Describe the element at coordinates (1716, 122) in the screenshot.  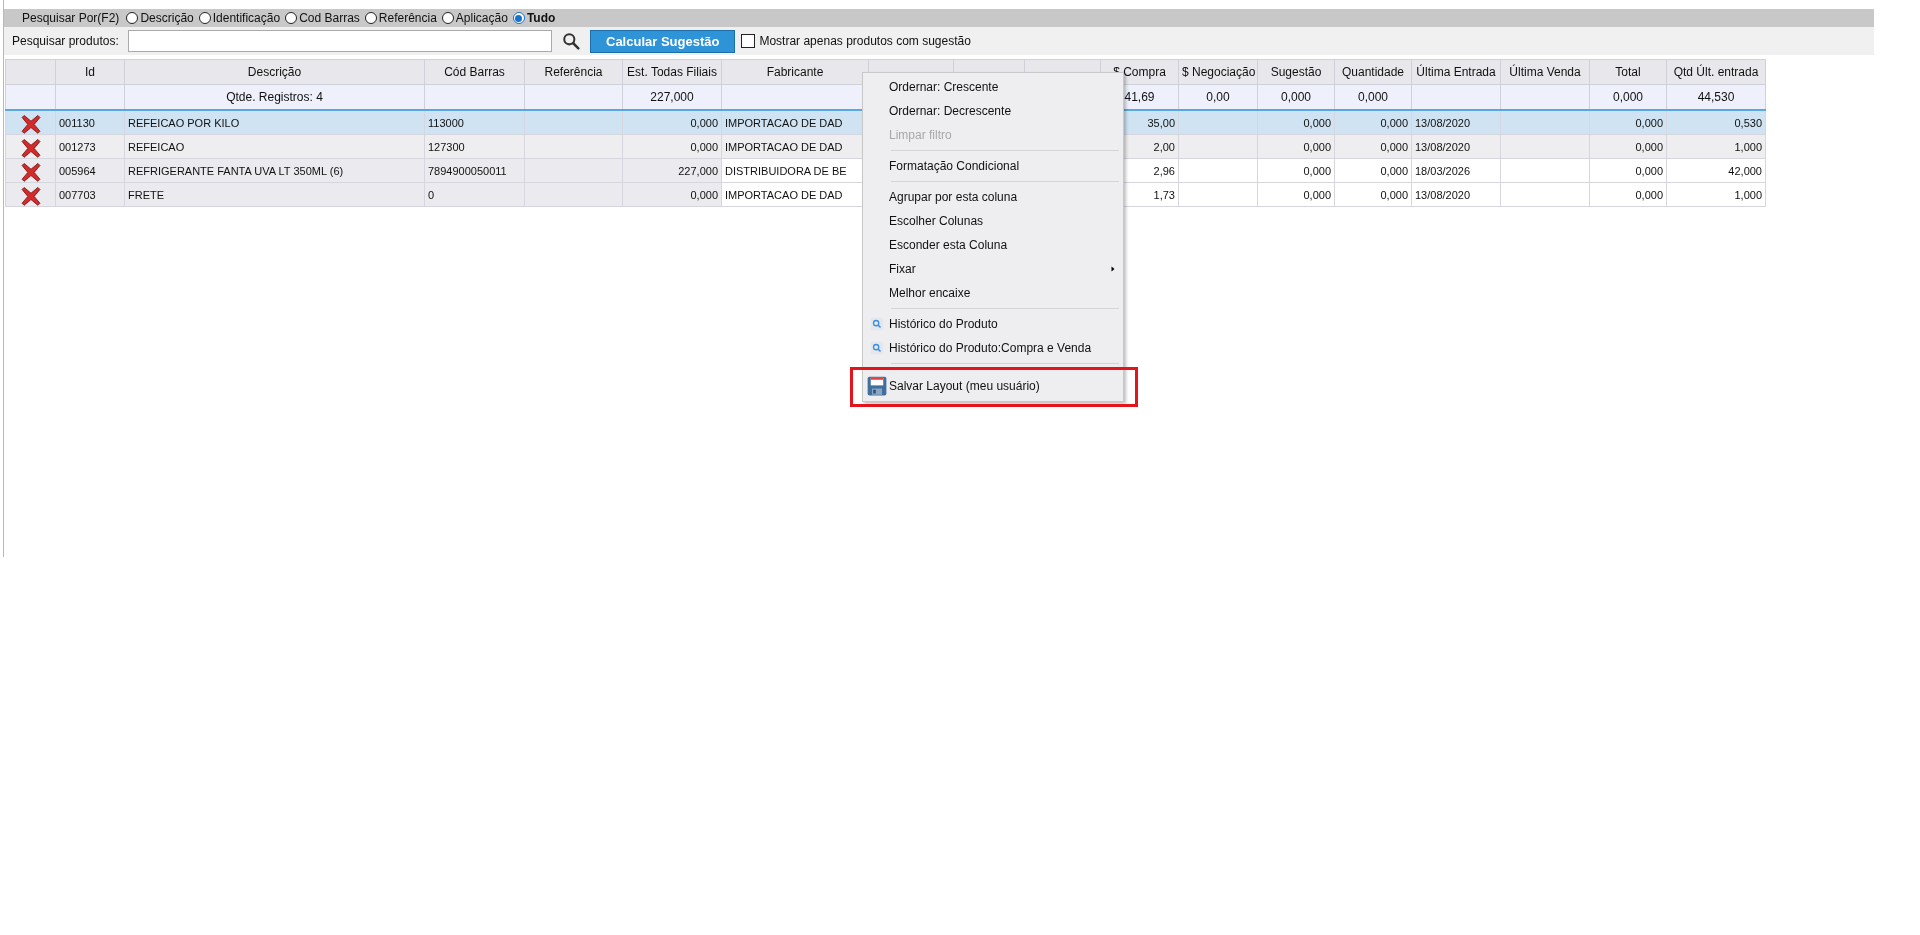
I see `table-cell: 0,530` at that location.